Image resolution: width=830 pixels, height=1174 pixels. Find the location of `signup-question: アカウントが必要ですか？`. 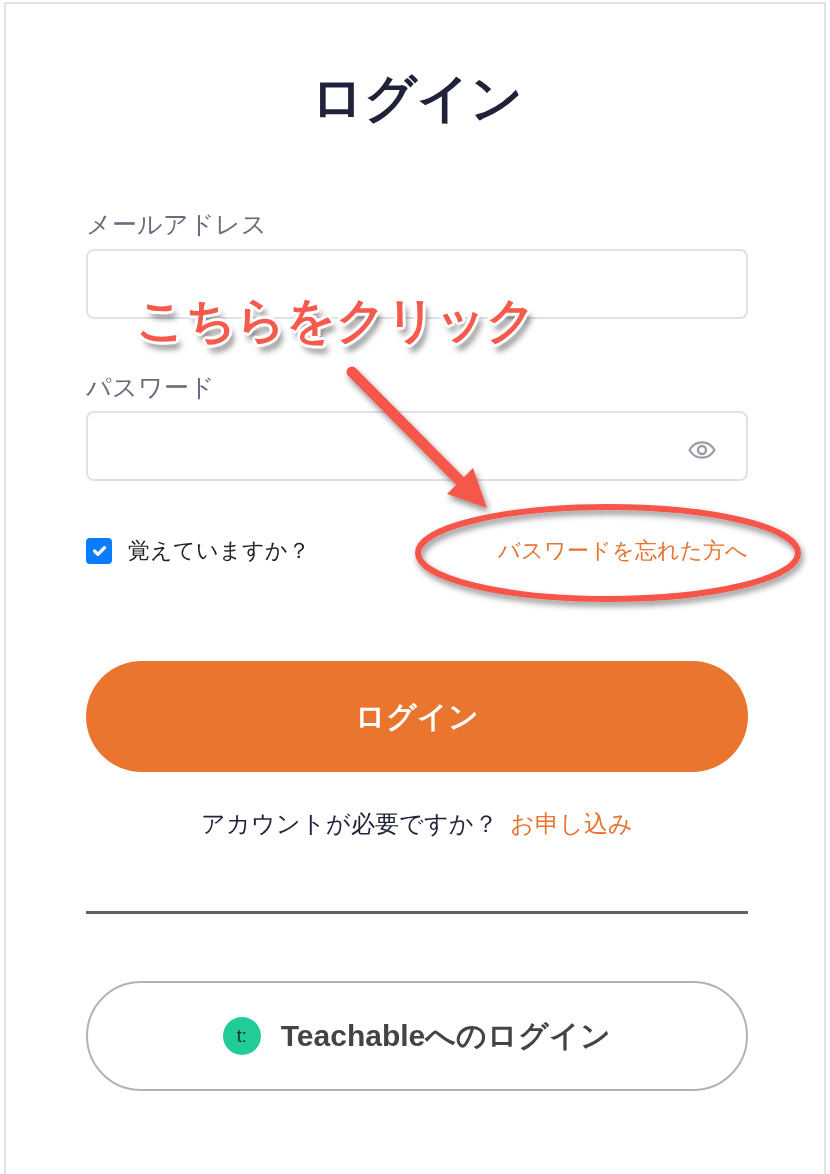

signup-question: アカウントが必要ですか？ is located at coordinates (349, 824).